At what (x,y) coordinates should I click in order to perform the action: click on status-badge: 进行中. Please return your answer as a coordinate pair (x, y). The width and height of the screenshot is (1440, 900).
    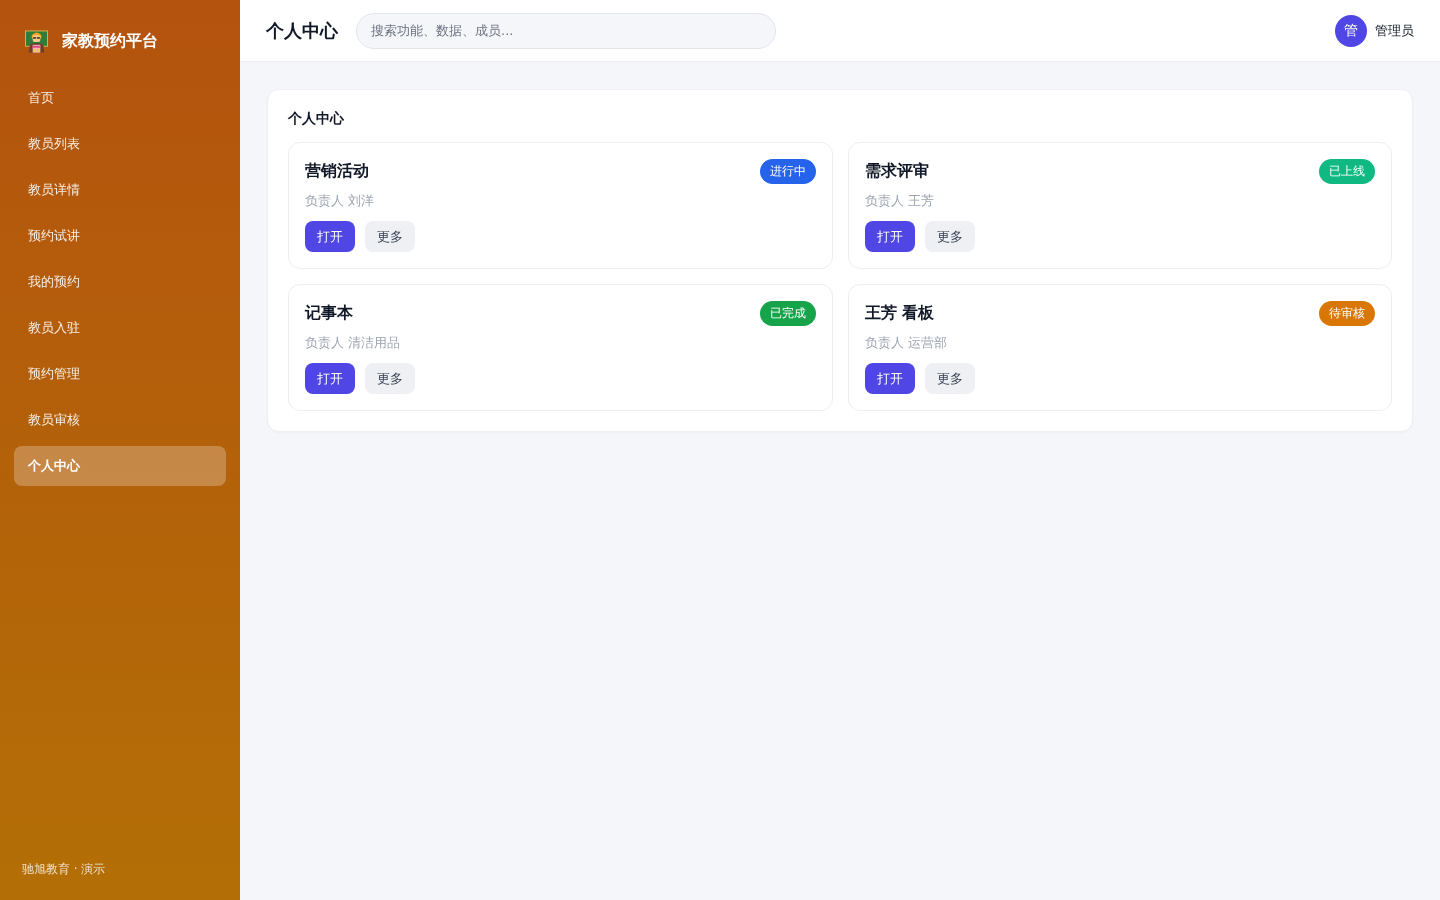
    Looking at the image, I should click on (787, 171).